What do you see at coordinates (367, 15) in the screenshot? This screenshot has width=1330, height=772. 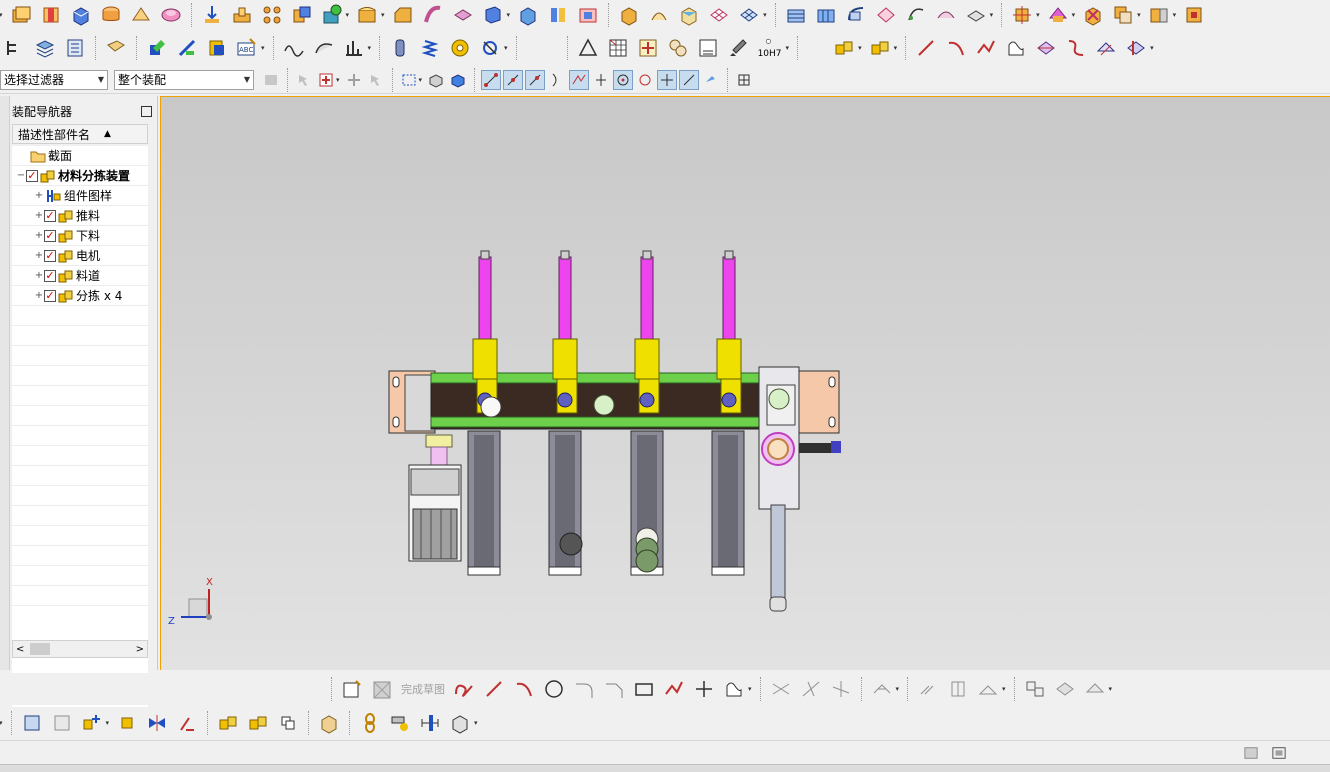 I see `edge-blend-icon` at bounding box center [367, 15].